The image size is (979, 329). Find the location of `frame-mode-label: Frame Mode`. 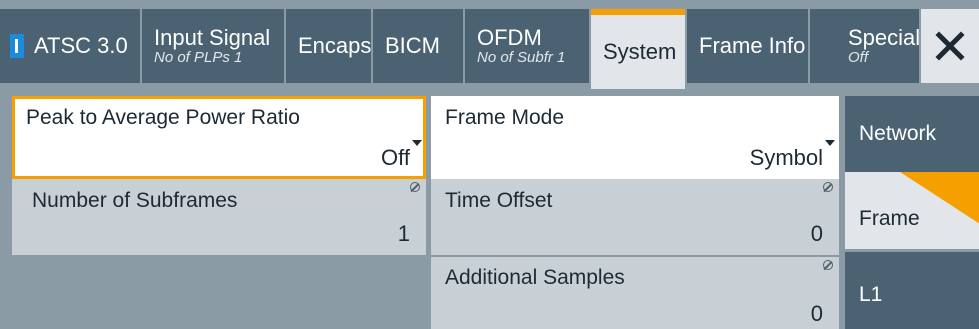

frame-mode-label: Frame Mode is located at coordinates (505, 117).